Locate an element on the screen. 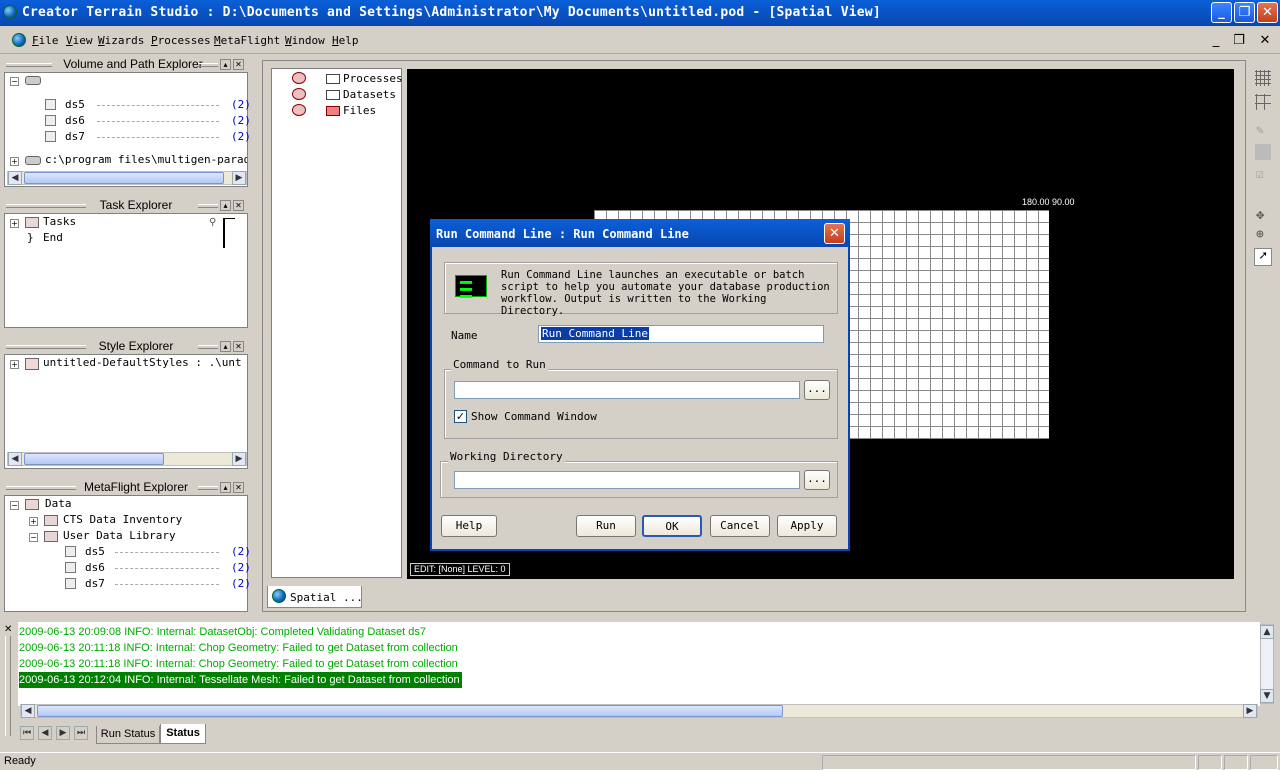 Image resolution: width=1280 pixels, height=770 pixels. pan-icon: ✥ is located at coordinates (1263, 214).